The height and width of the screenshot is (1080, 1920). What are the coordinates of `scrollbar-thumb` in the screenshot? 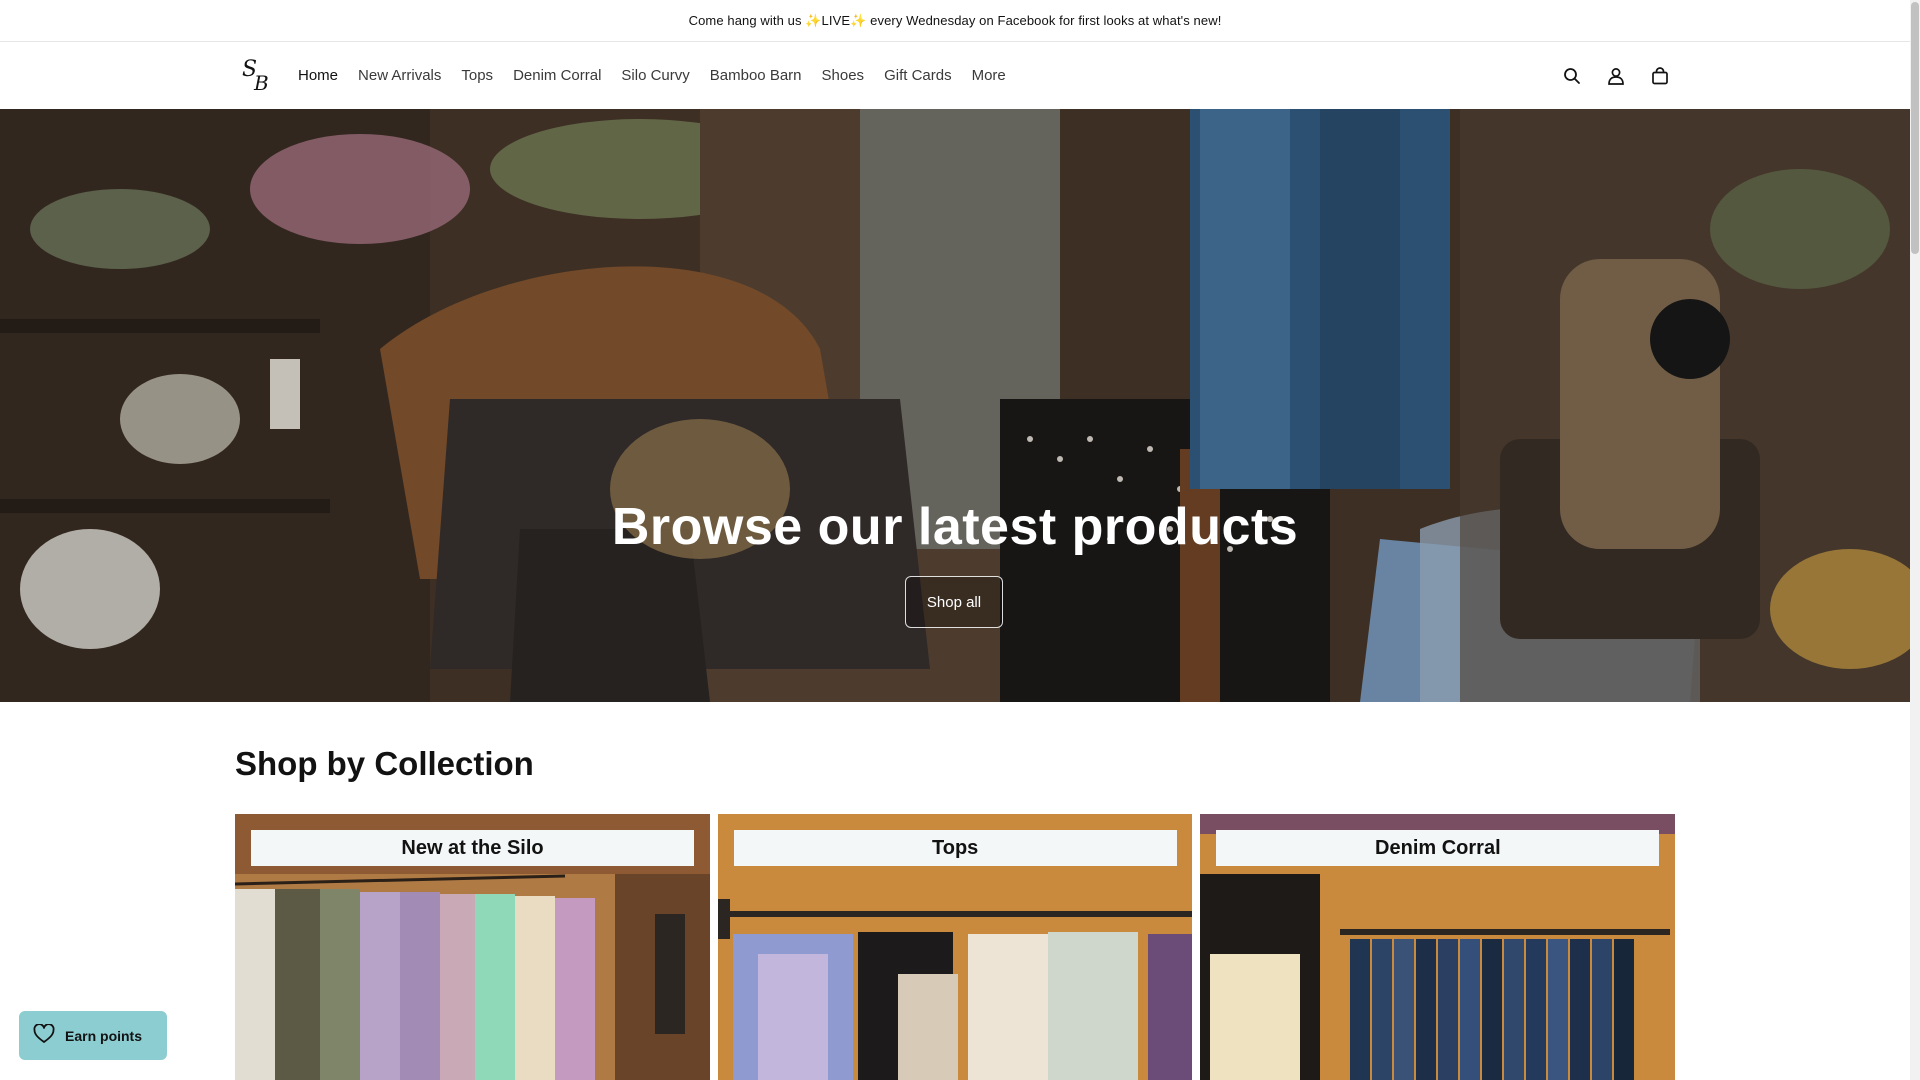 It's located at (1915, 128).